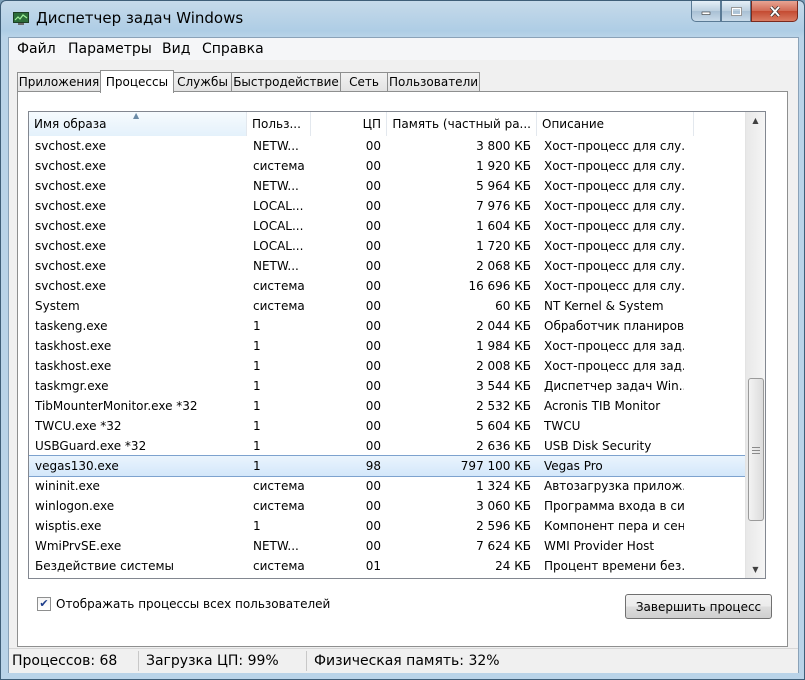  What do you see at coordinates (499, 286) in the screenshot?
I see `cell-memory: 16 696 КБ` at bounding box center [499, 286].